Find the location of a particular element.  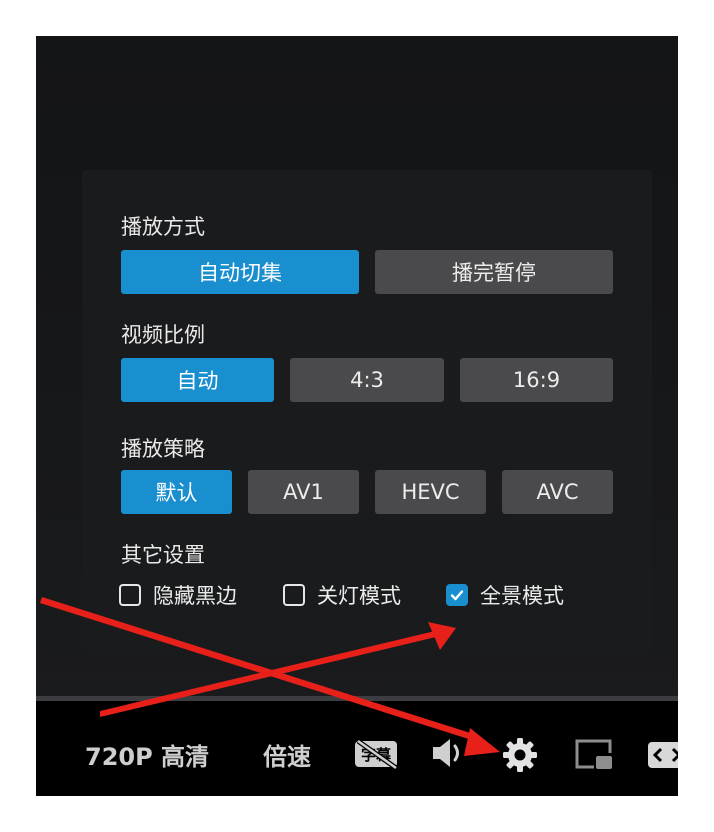

picture-in-picture-icon is located at coordinates (595, 755).